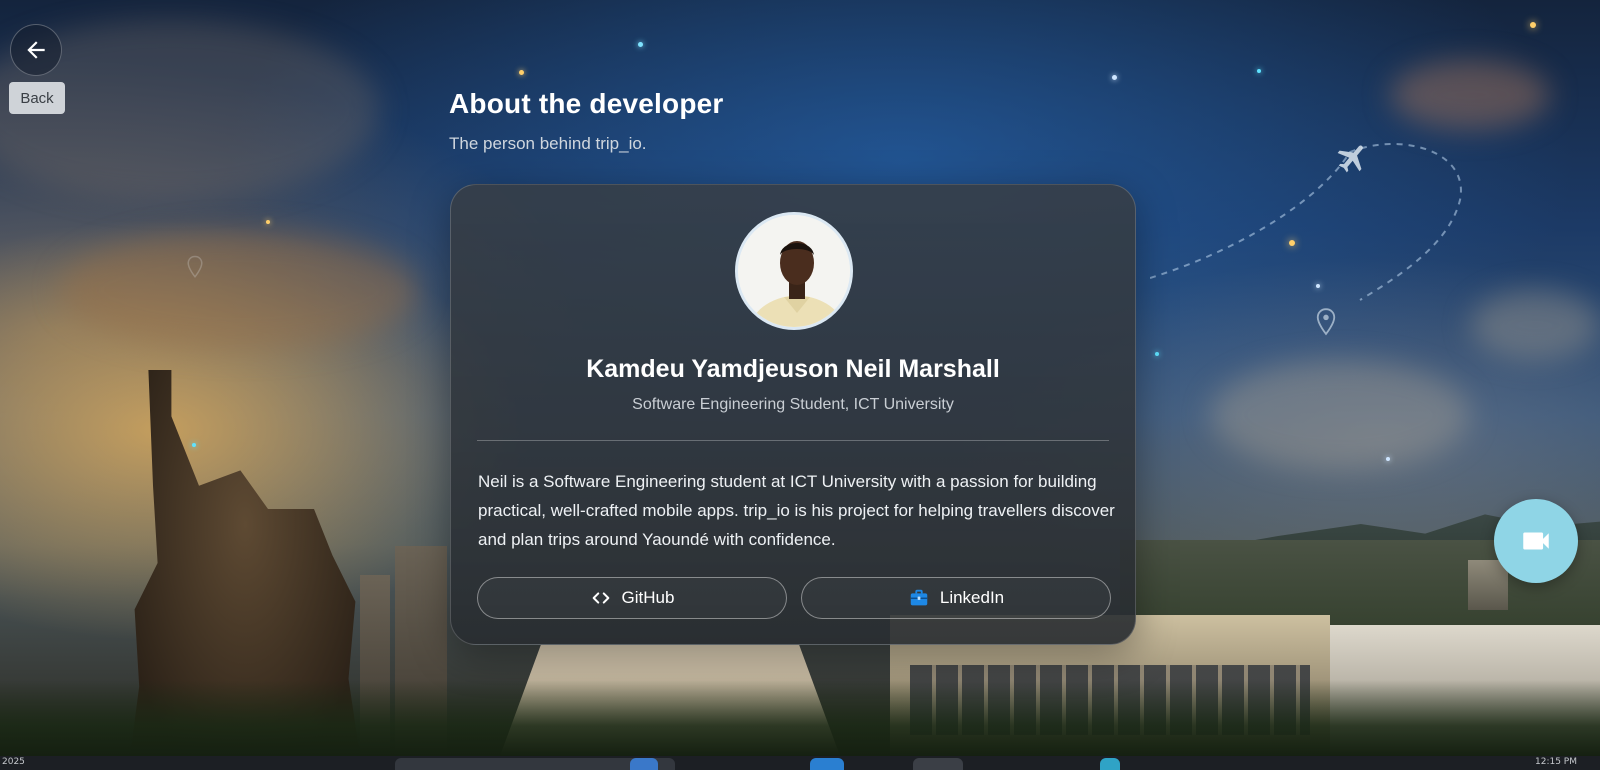 This screenshot has height=770, width=1600. I want to click on building, so click(1488, 585).